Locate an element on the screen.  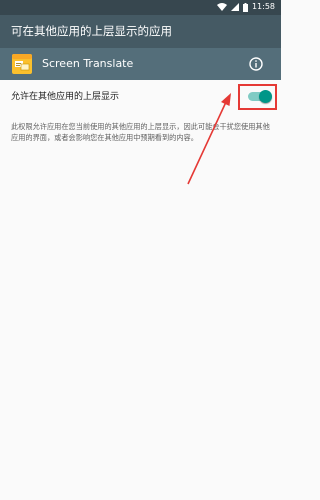
info-icon is located at coordinates (256, 64).